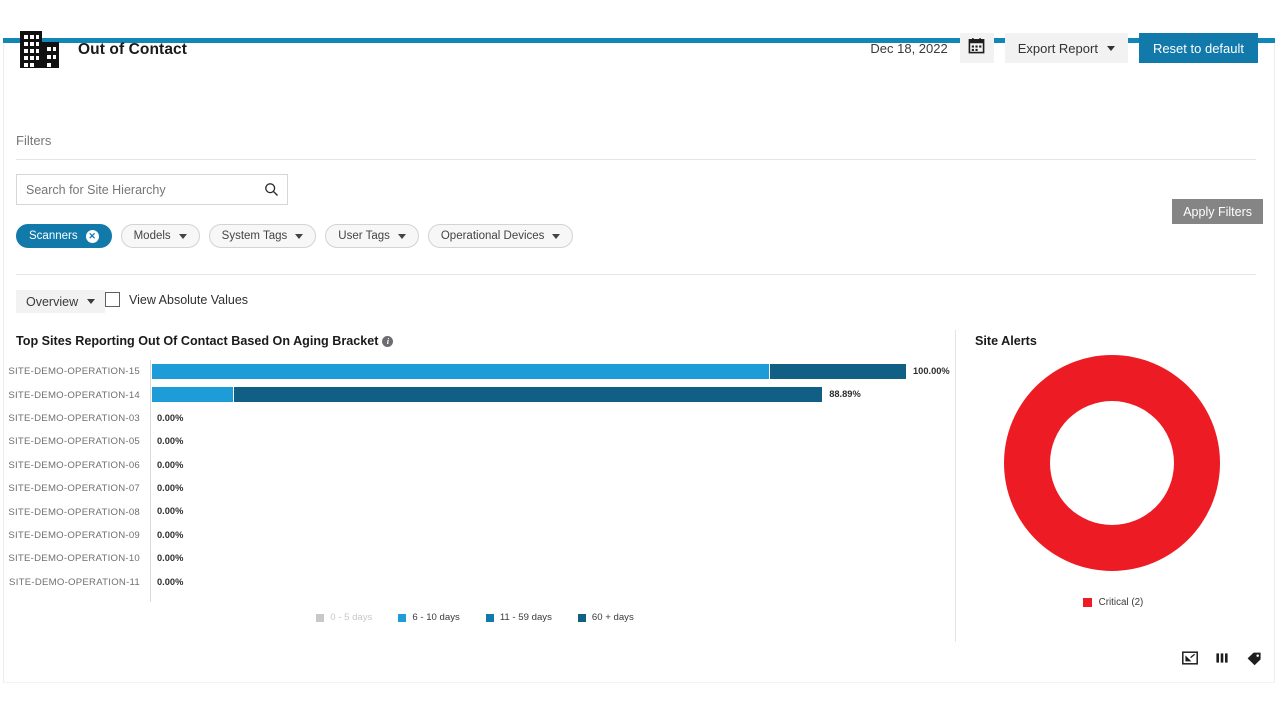  I want to click on overview-label: Overview, so click(52, 301).